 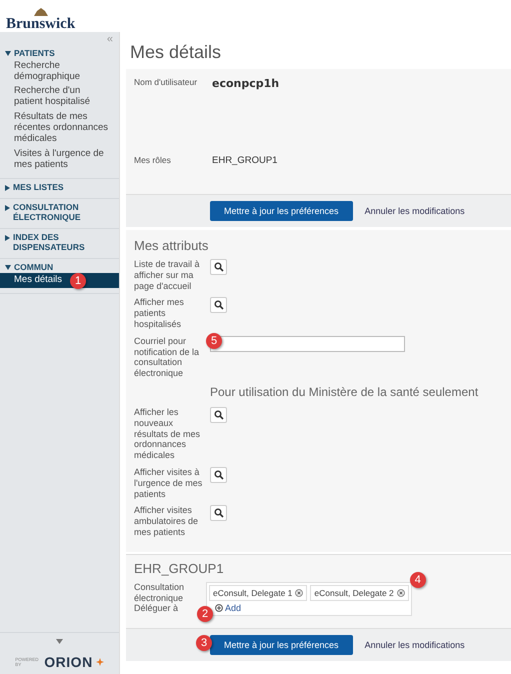 I want to click on section-header: CONSULTATION ÉLECTRONIQUE, so click(x=59, y=212).